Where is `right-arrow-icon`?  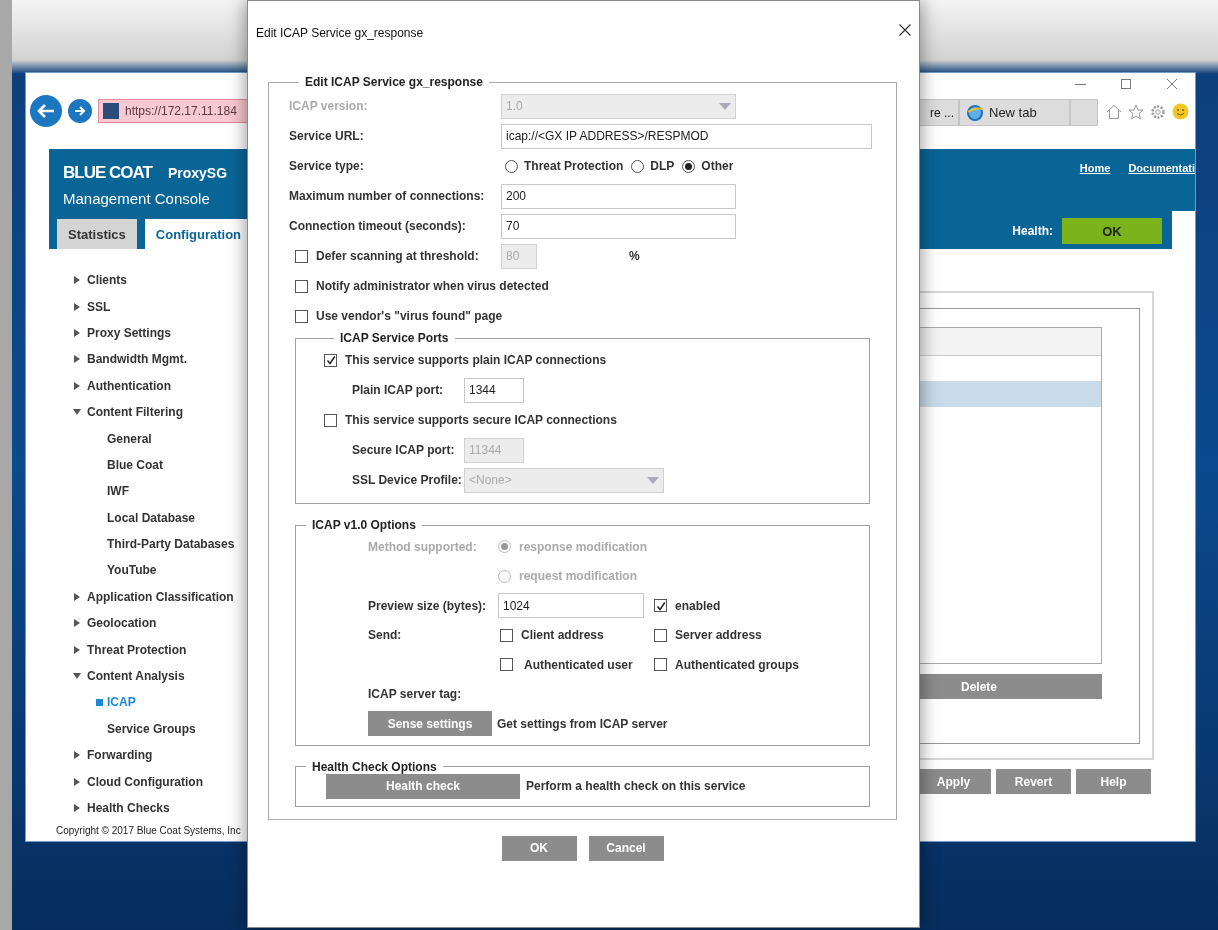
right-arrow-icon is located at coordinates (80, 111).